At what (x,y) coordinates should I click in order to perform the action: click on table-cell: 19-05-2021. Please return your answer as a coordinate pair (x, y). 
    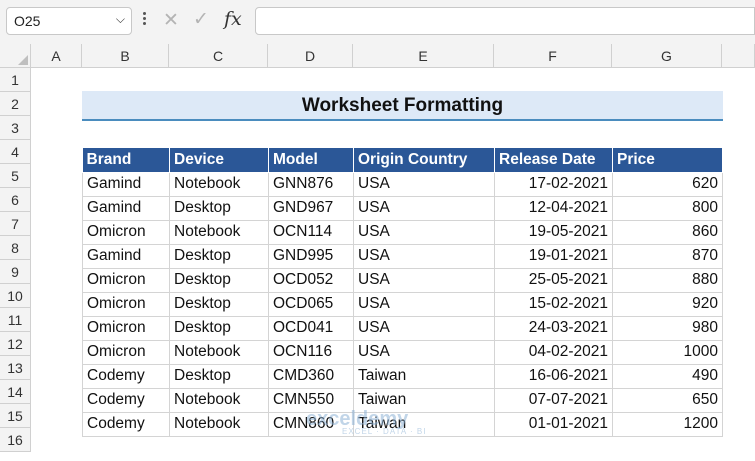
    Looking at the image, I should click on (553, 232).